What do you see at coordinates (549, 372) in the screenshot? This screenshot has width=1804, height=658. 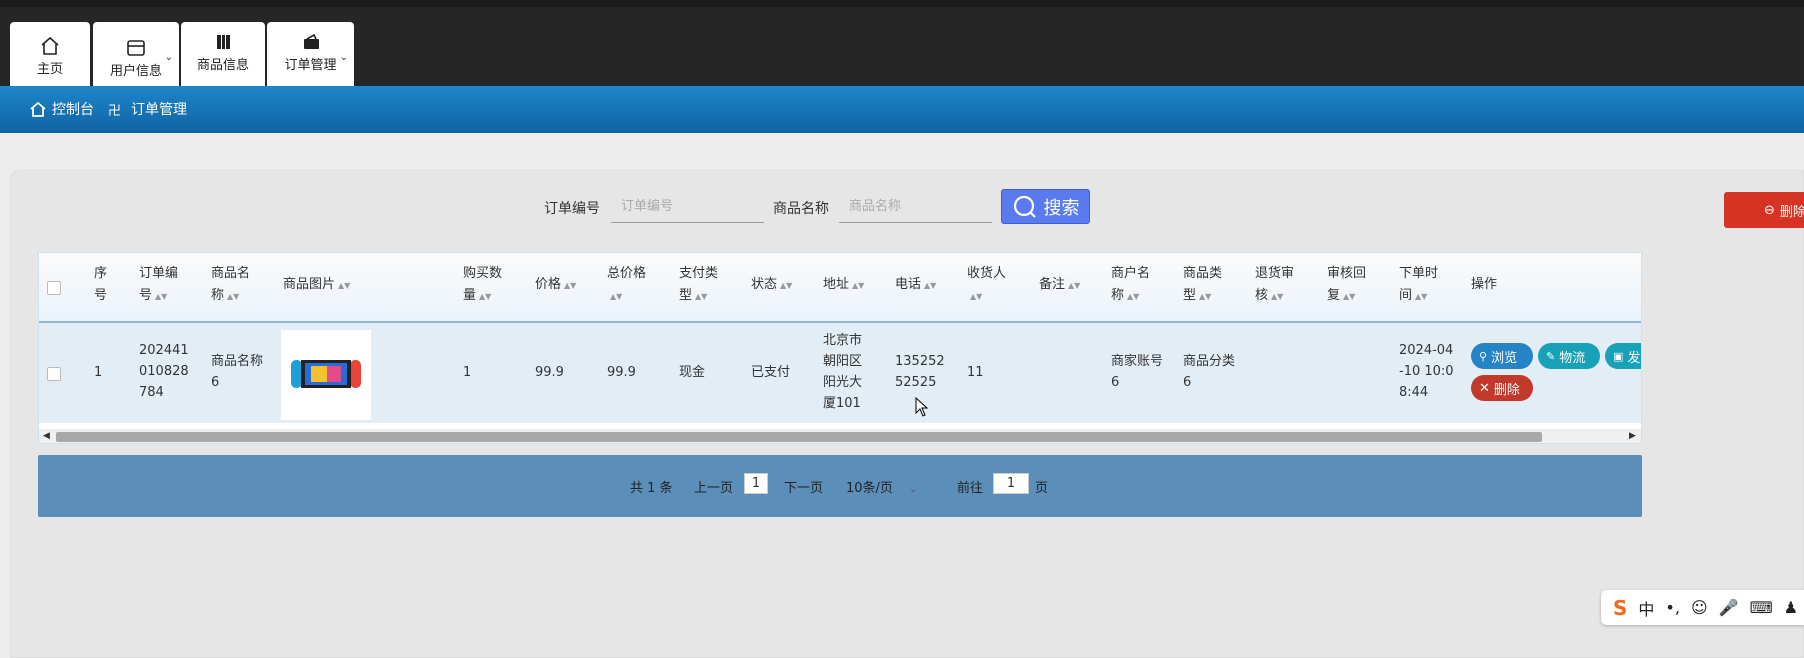 I see `cell-price: 99.9` at bounding box center [549, 372].